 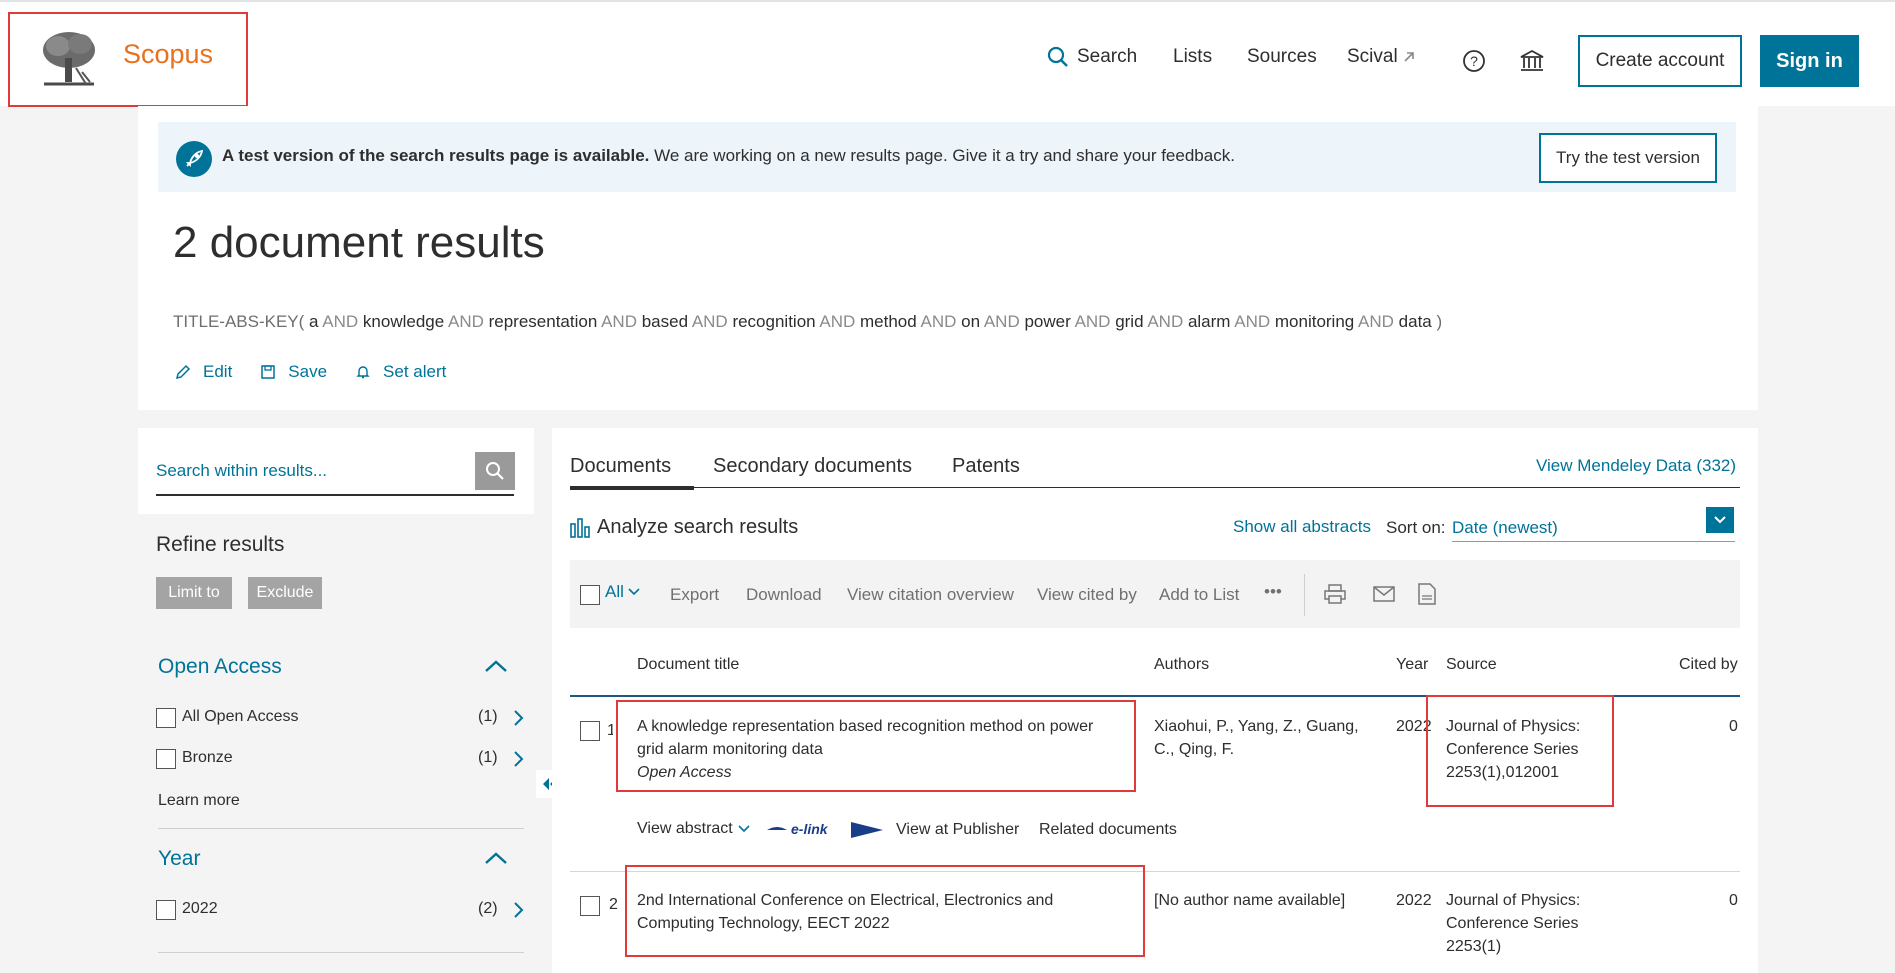 What do you see at coordinates (200, 908) in the screenshot?
I see `facet-label: 2022` at bounding box center [200, 908].